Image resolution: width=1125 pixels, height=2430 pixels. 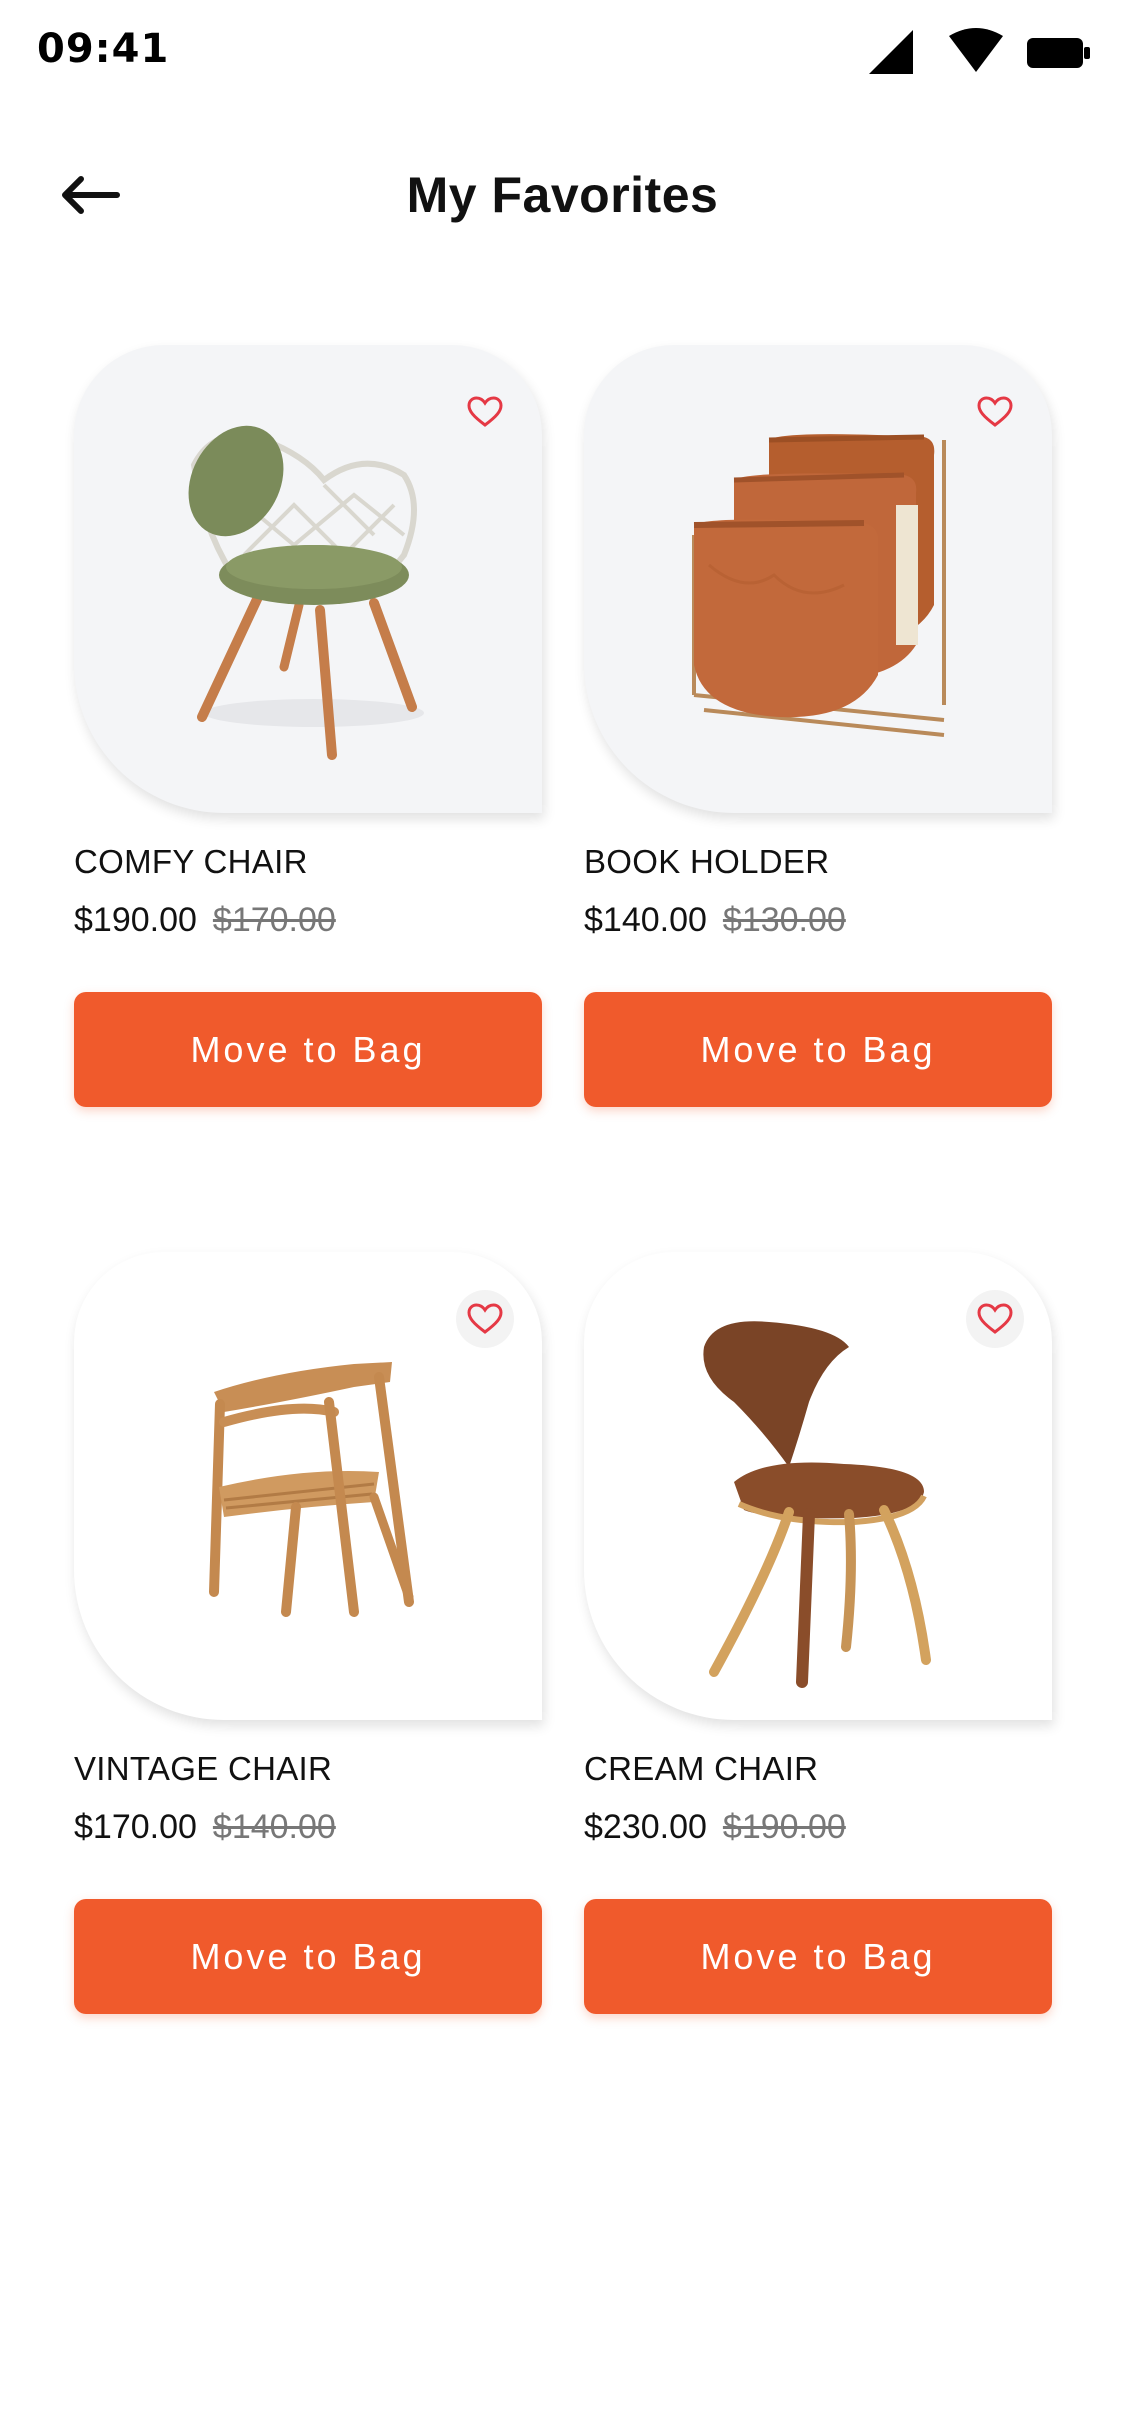 What do you see at coordinates (976, 50) in the screenshot?
I see `wifi-icon` at bounding box center [976, 50].